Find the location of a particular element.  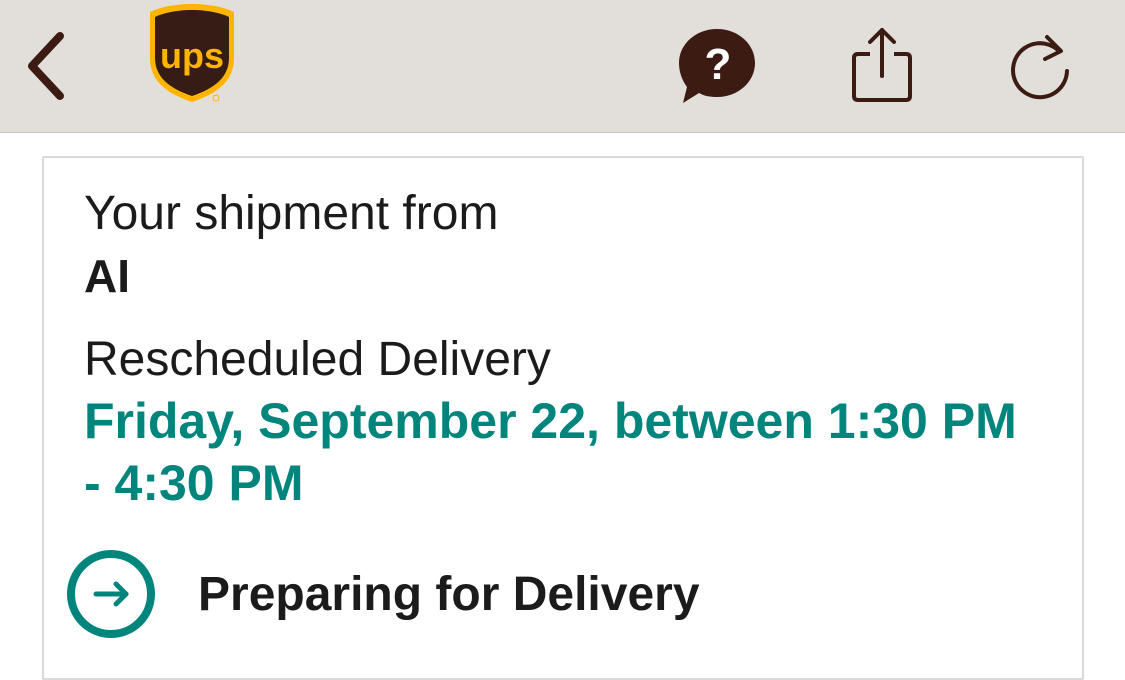

delivery-label: Rescheduled Delivery is located at coordinates (317, 359).